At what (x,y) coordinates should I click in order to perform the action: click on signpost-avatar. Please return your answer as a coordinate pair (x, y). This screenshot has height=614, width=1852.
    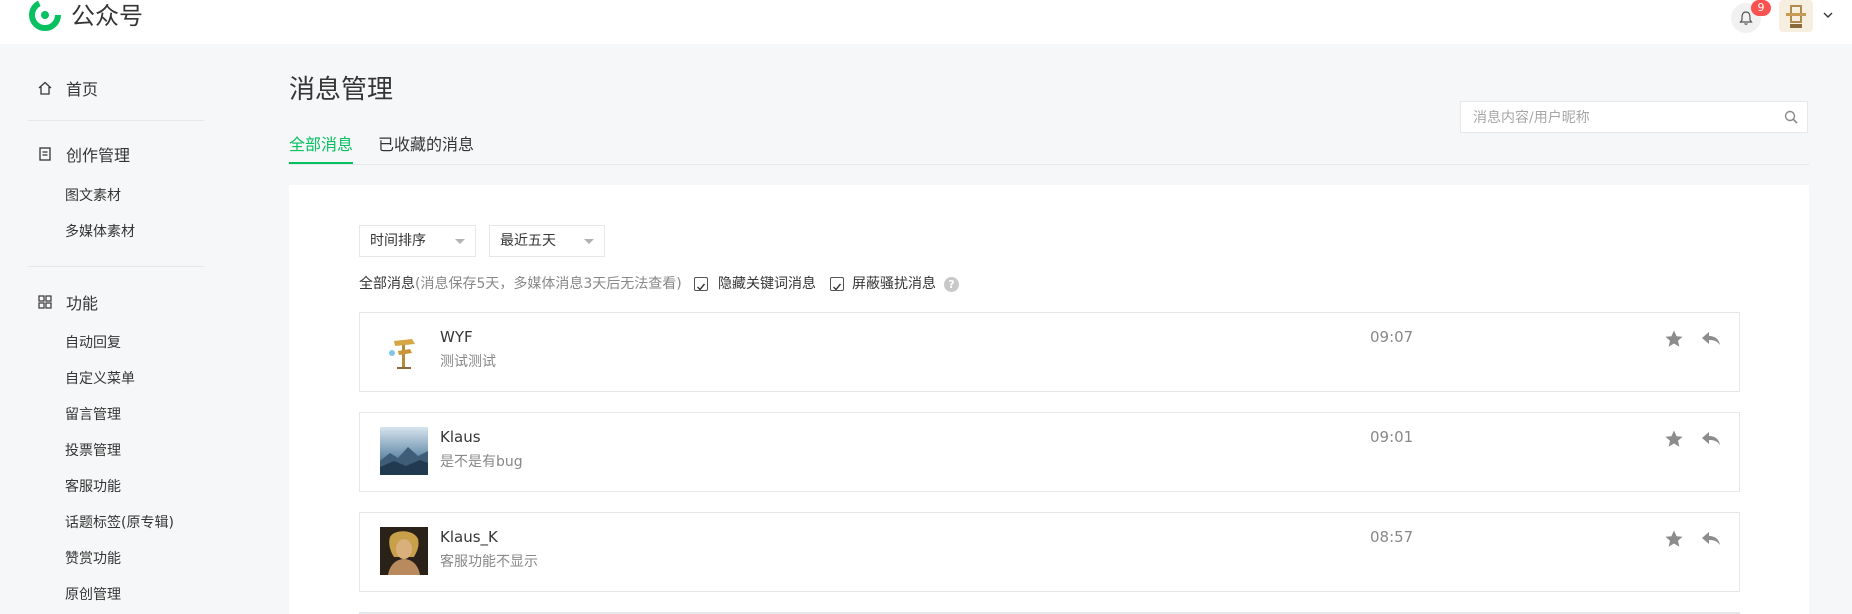
    Looking at the image, I should click on (404, 351).